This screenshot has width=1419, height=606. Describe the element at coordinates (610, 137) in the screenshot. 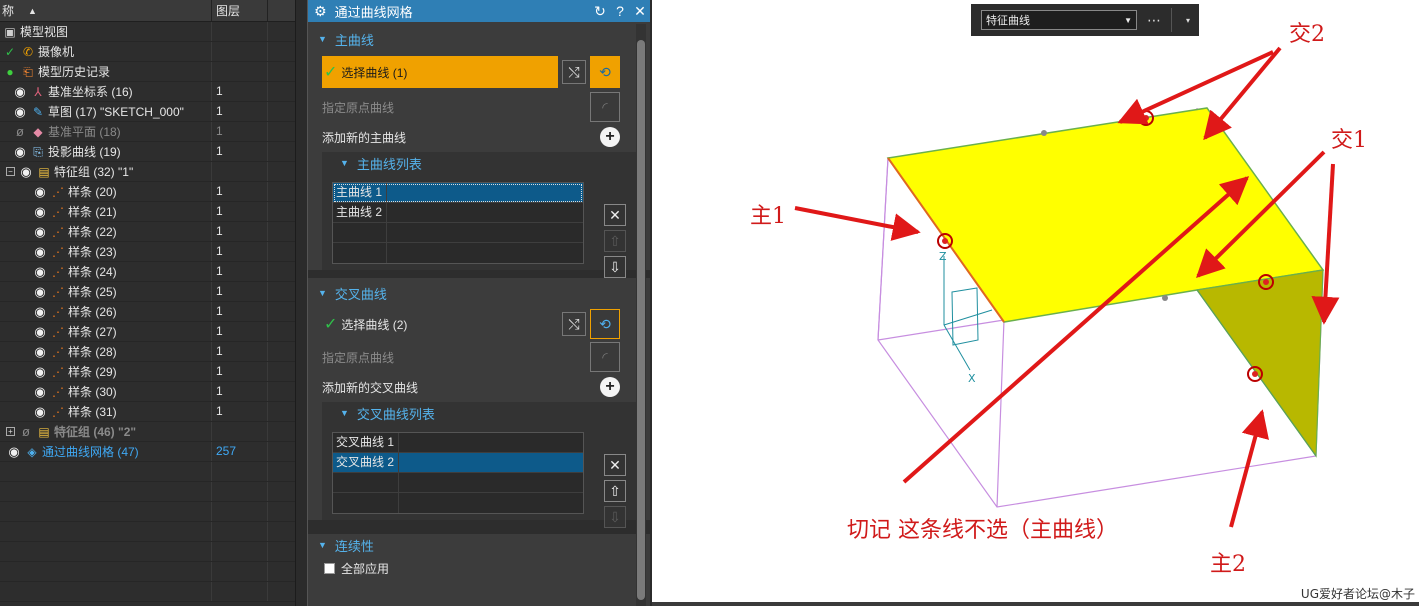

I see `add-primary-curve-button: +` at that location.